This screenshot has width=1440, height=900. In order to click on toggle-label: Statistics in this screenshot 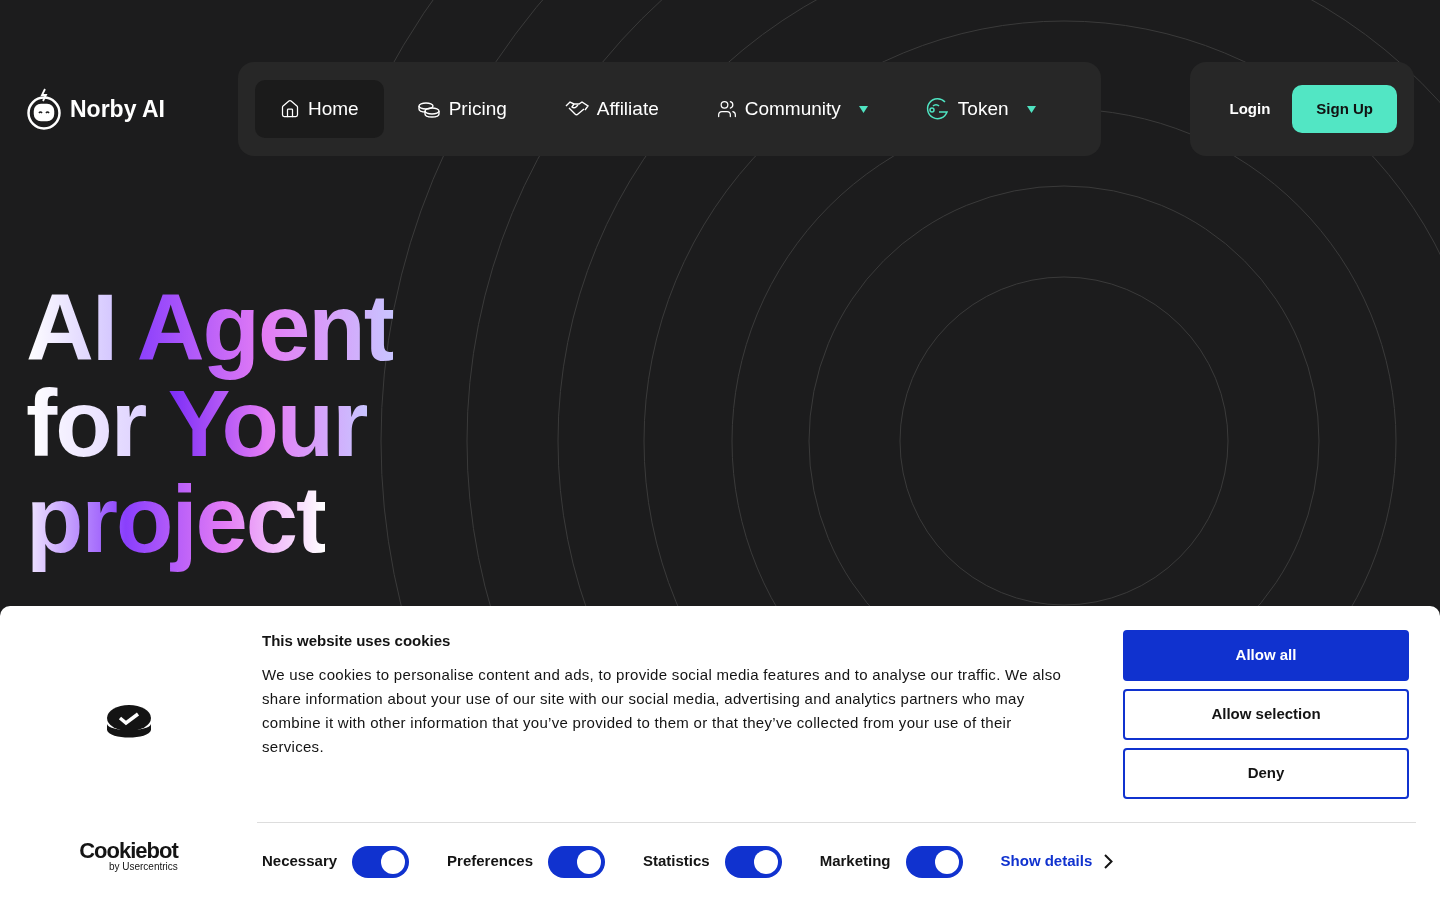, I will do `click(676, 861)`.